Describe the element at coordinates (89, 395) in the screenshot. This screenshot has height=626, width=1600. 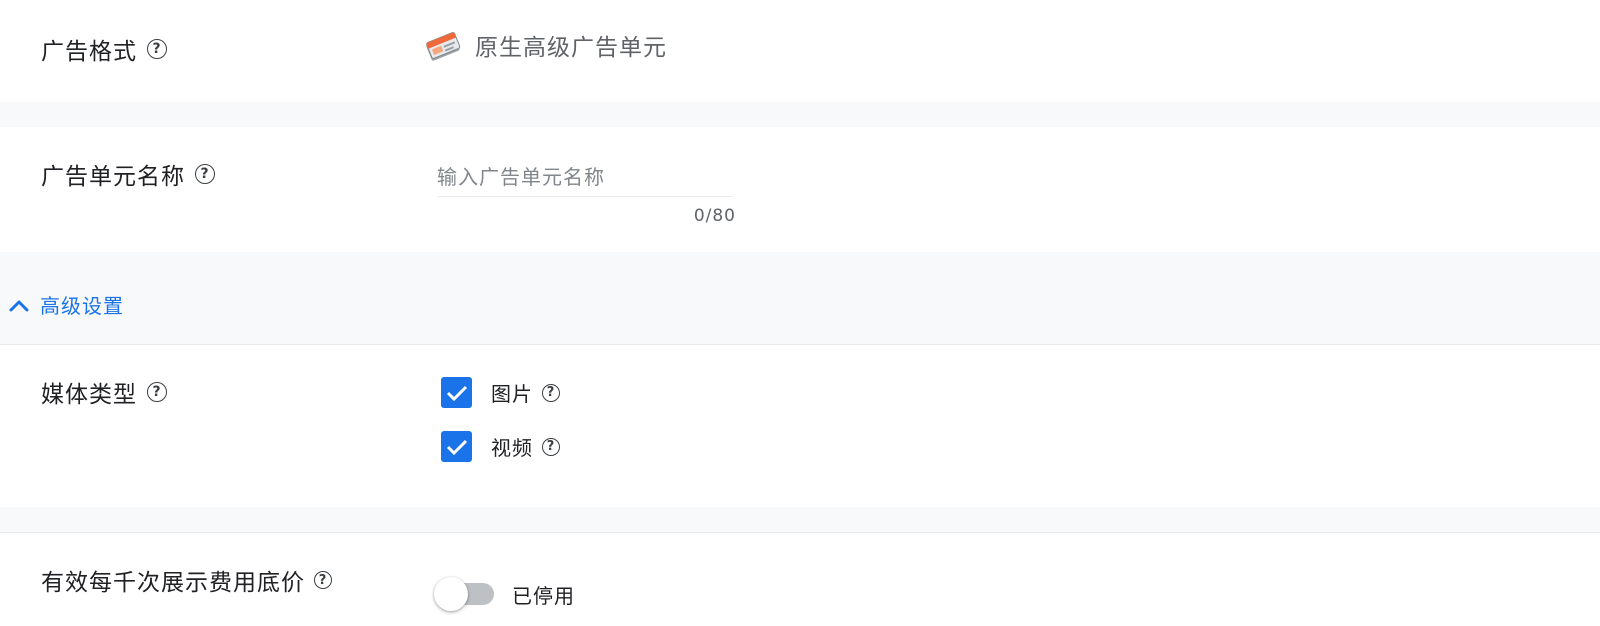
I see `media-type-label-text: 媒体类型` at that location.